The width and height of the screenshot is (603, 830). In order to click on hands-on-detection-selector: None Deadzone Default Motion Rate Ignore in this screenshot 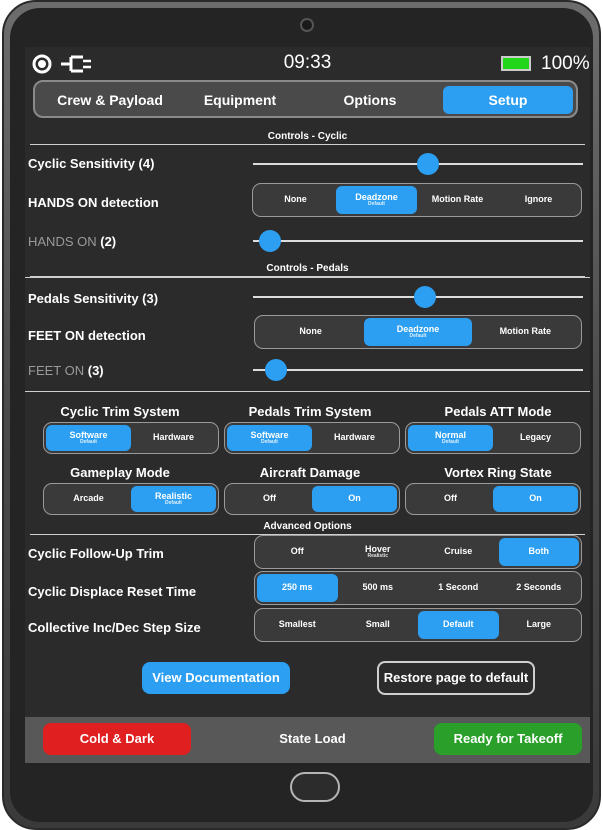, I will do `click(417, 200)`.